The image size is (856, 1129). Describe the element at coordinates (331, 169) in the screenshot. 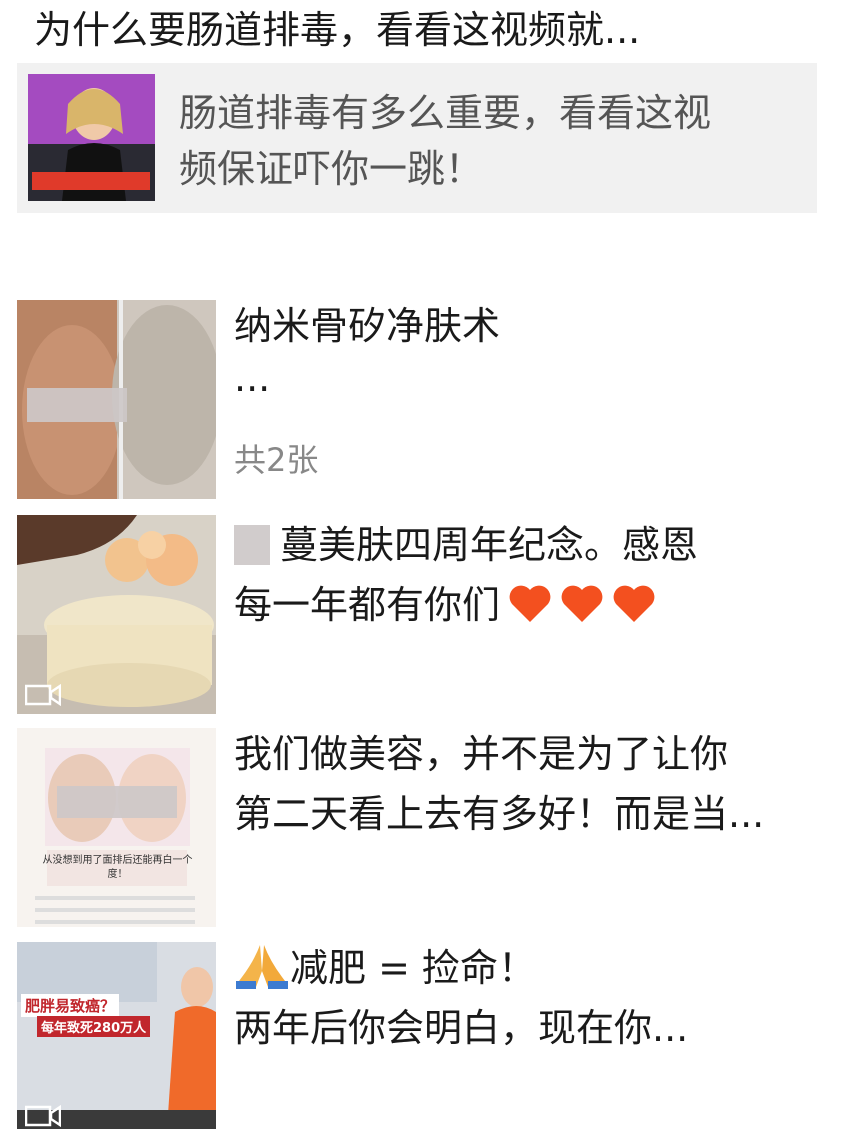

I see `link-text-line: 频保证吓你一跳！` at that location.